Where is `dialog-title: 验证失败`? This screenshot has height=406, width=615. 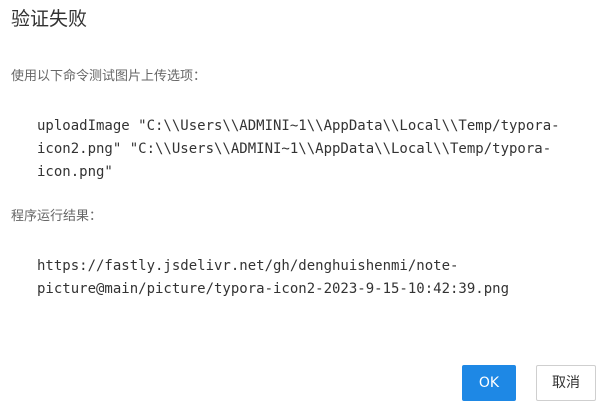 dialog-title: 验证失败 is located at coordinates (49, 19).